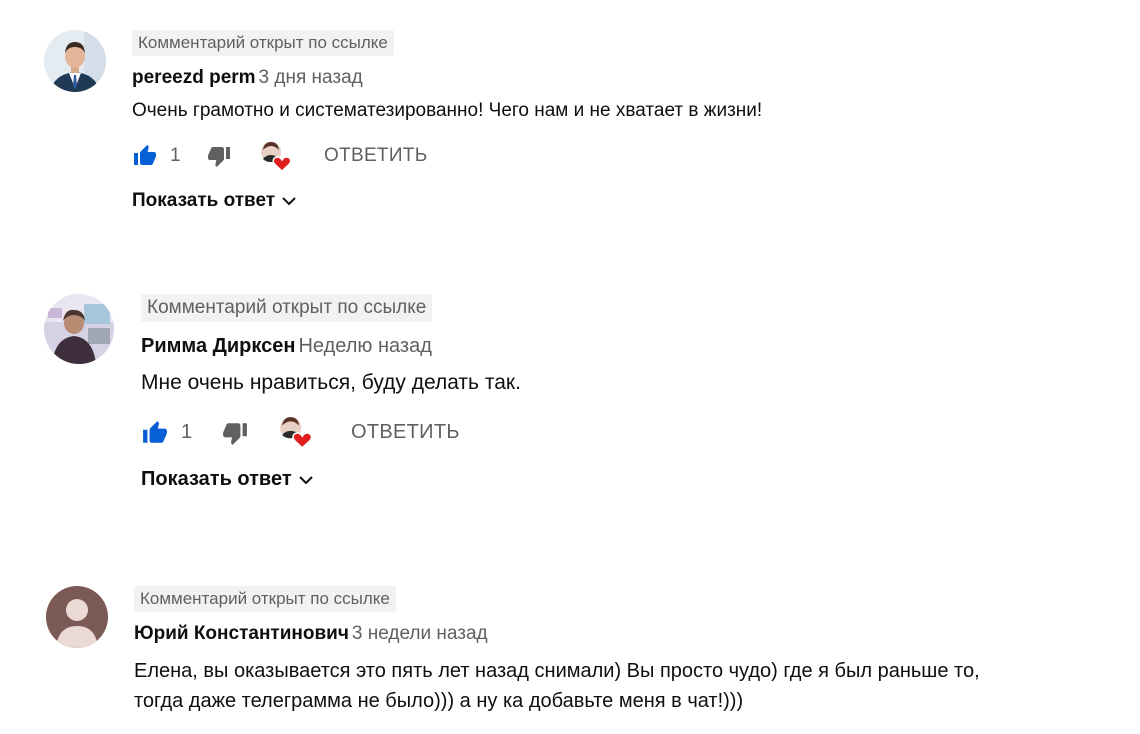  I want to click on comment-time: Неделю назад, so click(364, 346).